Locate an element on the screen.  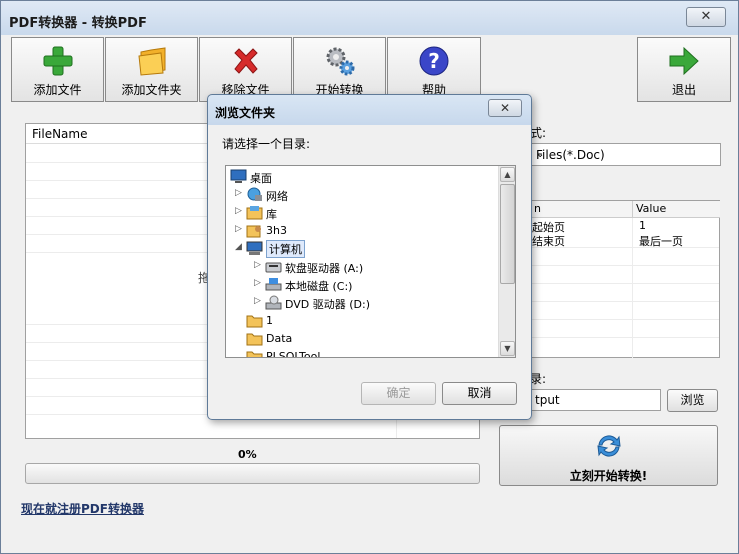
desktop-icon is located at coordinates (238, 176).